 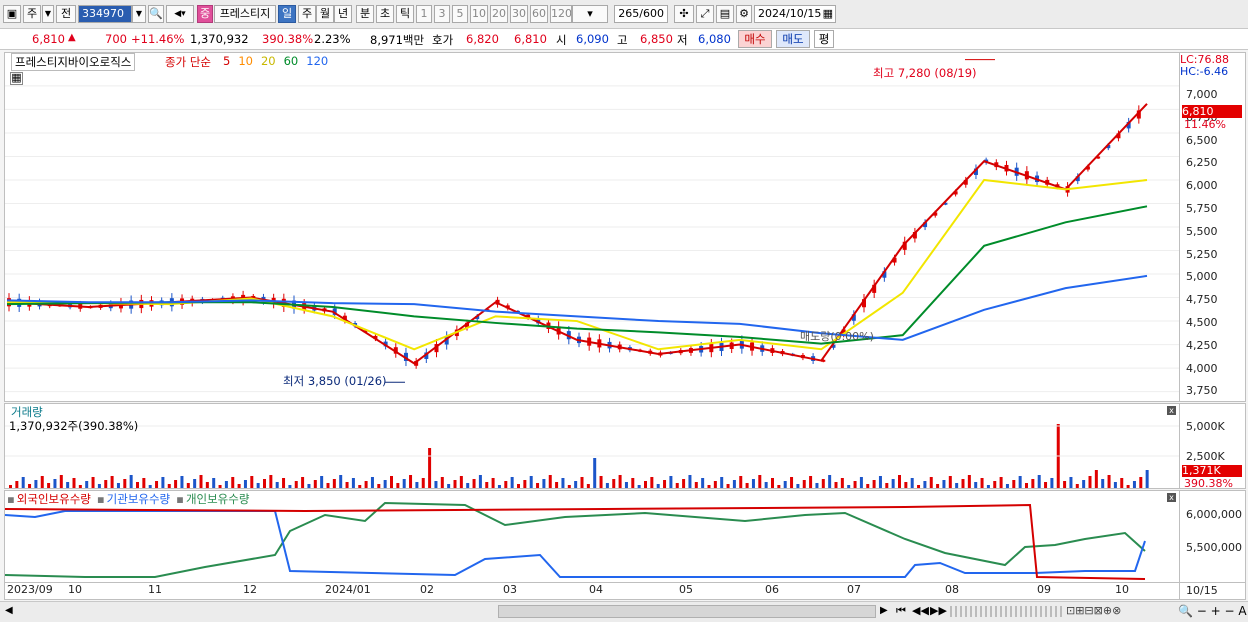 I want to click on holder-legend-2: 개인보유수량, so click(x=217, y=499).